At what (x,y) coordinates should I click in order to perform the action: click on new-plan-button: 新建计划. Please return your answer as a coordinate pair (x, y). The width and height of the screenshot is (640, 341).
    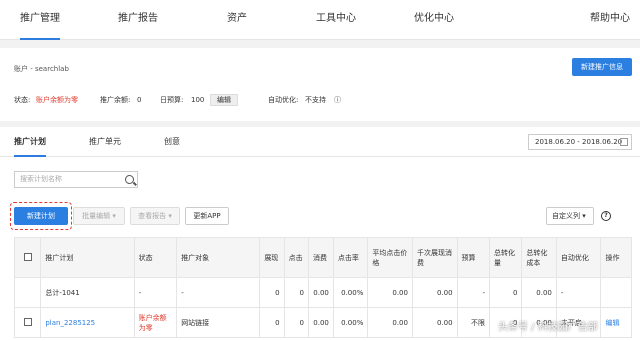
    Looking at the image, I should click on (41, 216).